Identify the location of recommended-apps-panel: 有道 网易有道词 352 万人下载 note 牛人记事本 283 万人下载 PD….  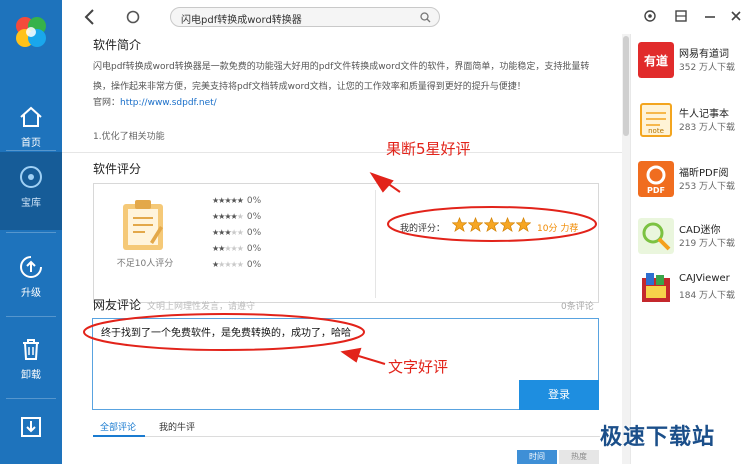
(690, 249).